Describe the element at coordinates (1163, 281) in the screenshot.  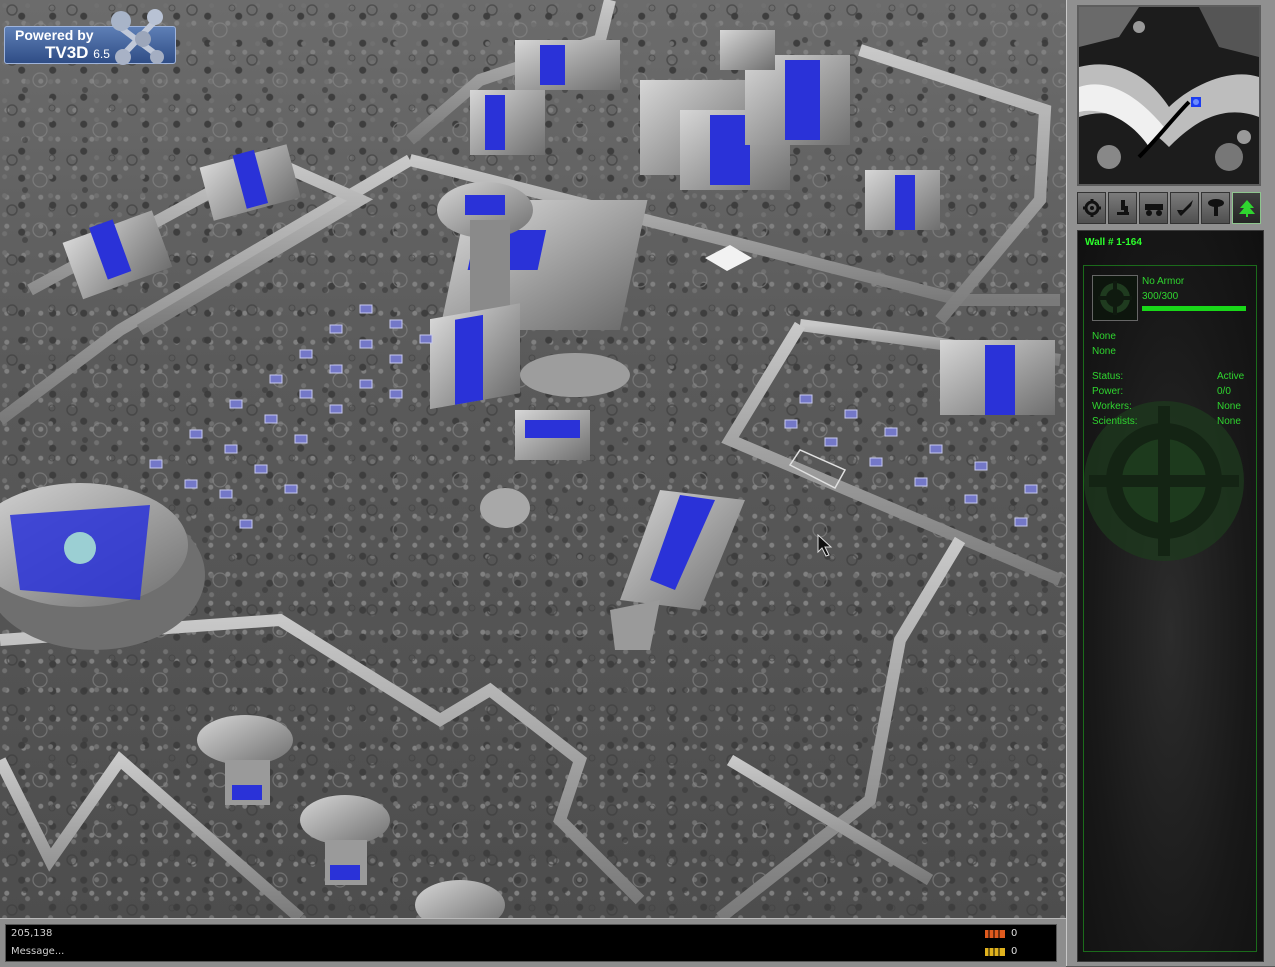
I see `armor-label: No Armor` at that location.